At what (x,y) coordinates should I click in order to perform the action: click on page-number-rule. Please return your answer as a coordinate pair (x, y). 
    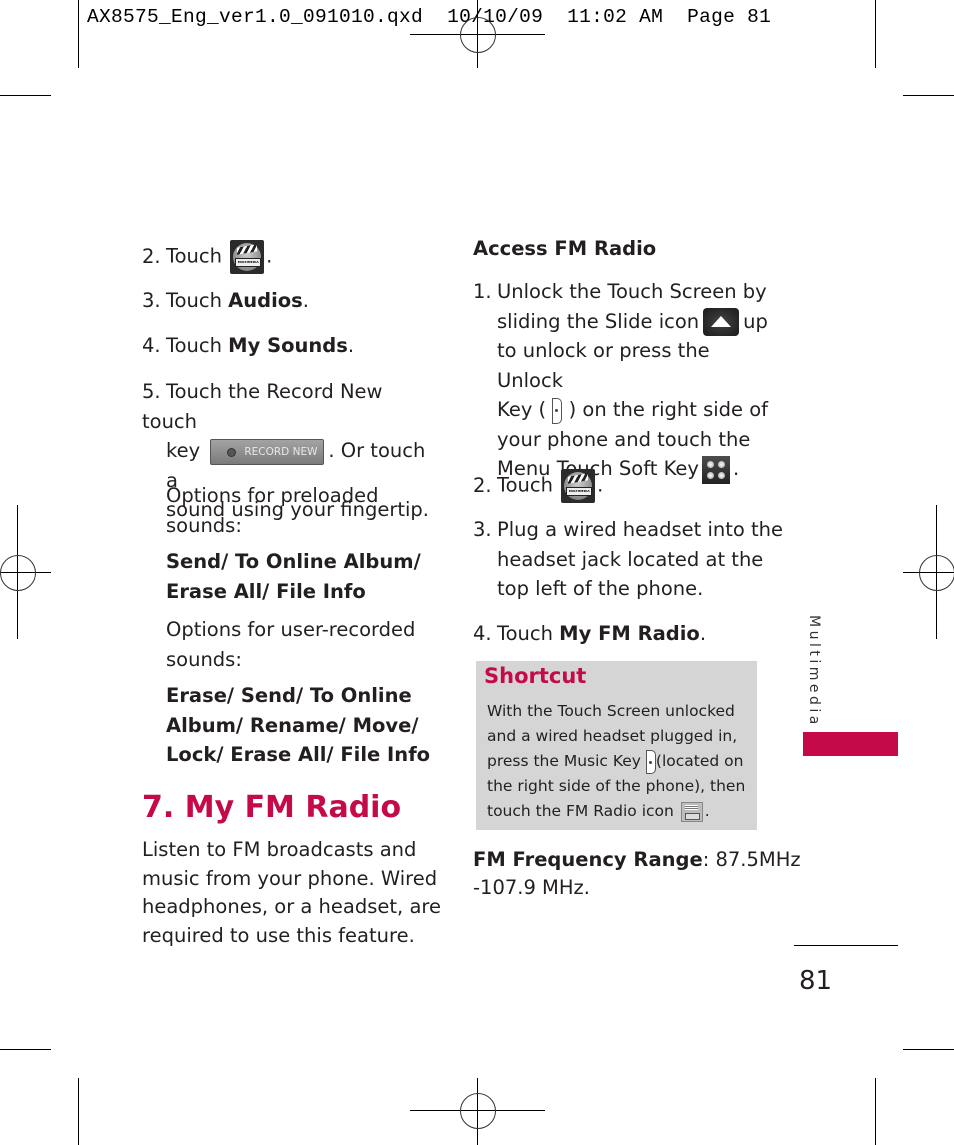
    Looking at the image, I should click on (846, 945).